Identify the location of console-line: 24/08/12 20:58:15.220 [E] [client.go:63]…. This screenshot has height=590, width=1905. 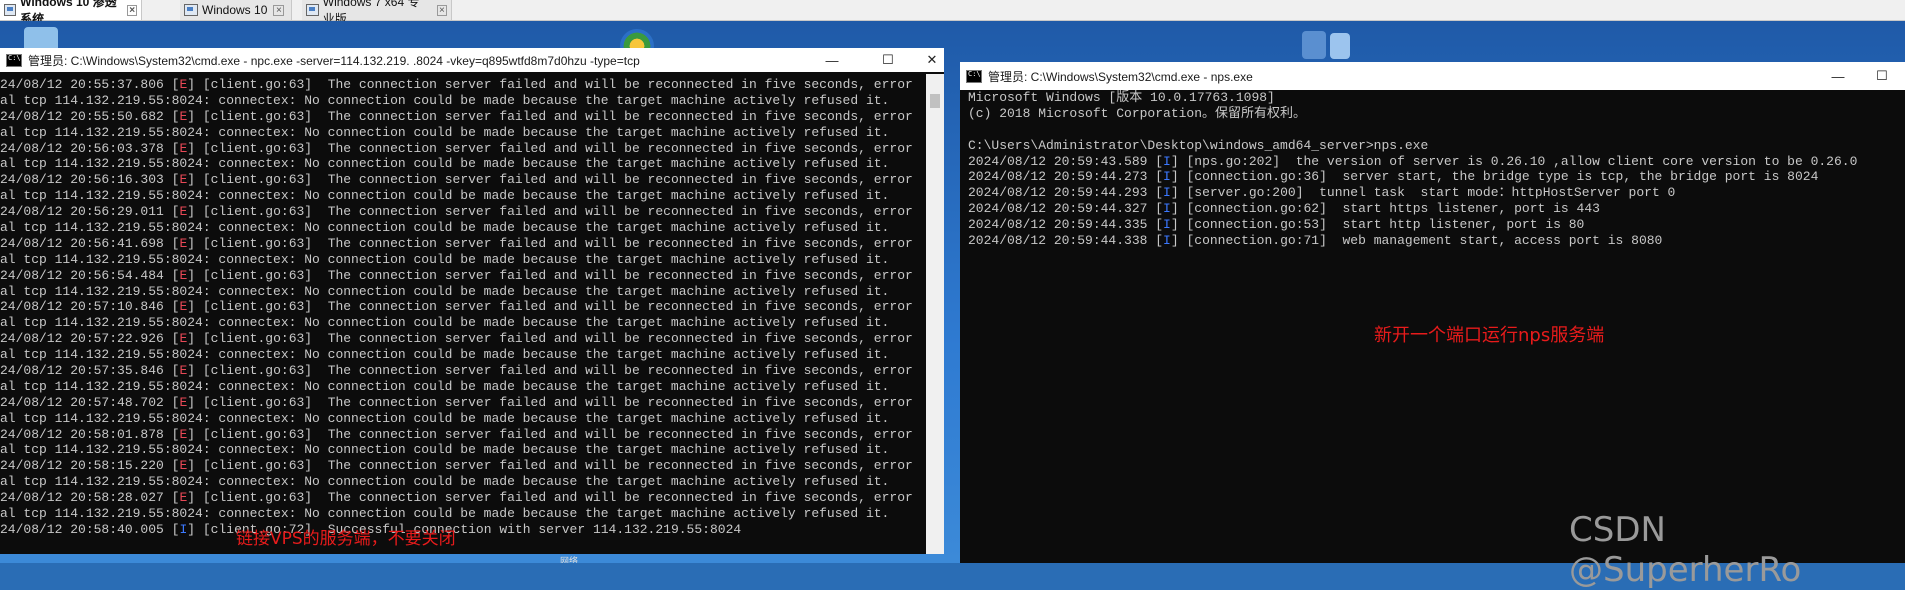
(463, 466).